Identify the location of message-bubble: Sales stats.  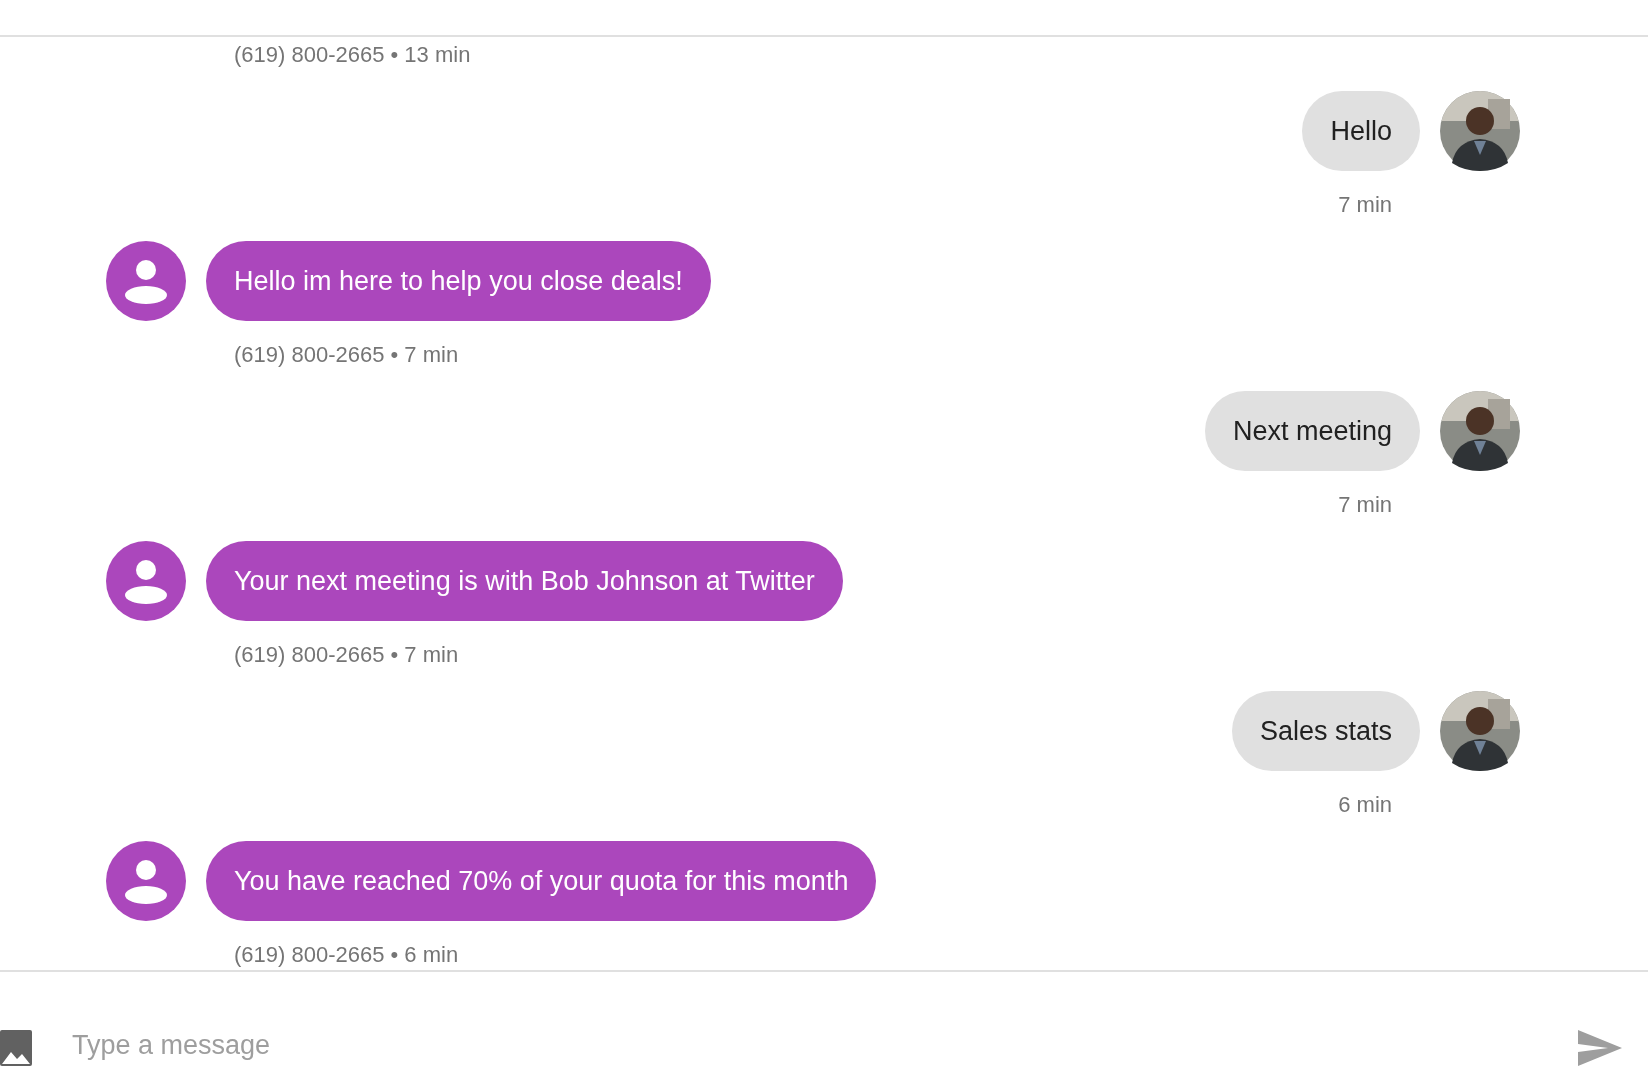
(1325, 731).